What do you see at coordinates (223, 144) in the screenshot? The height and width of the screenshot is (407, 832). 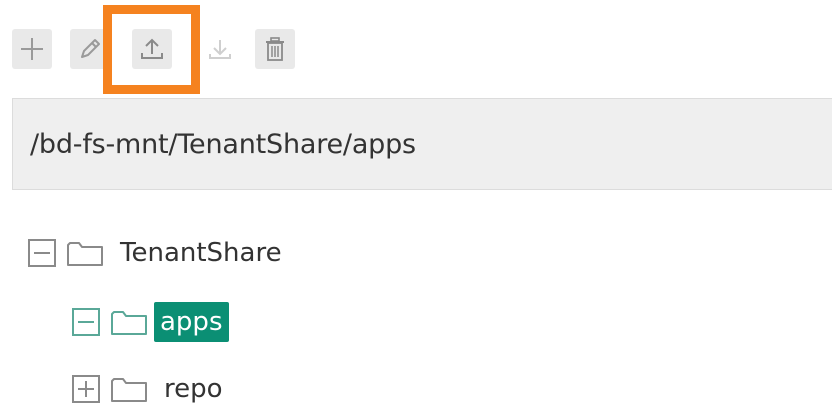 I see `current-path: /bd-fs-mnt/TenantShare/apps` at bounding box center [223, 144].